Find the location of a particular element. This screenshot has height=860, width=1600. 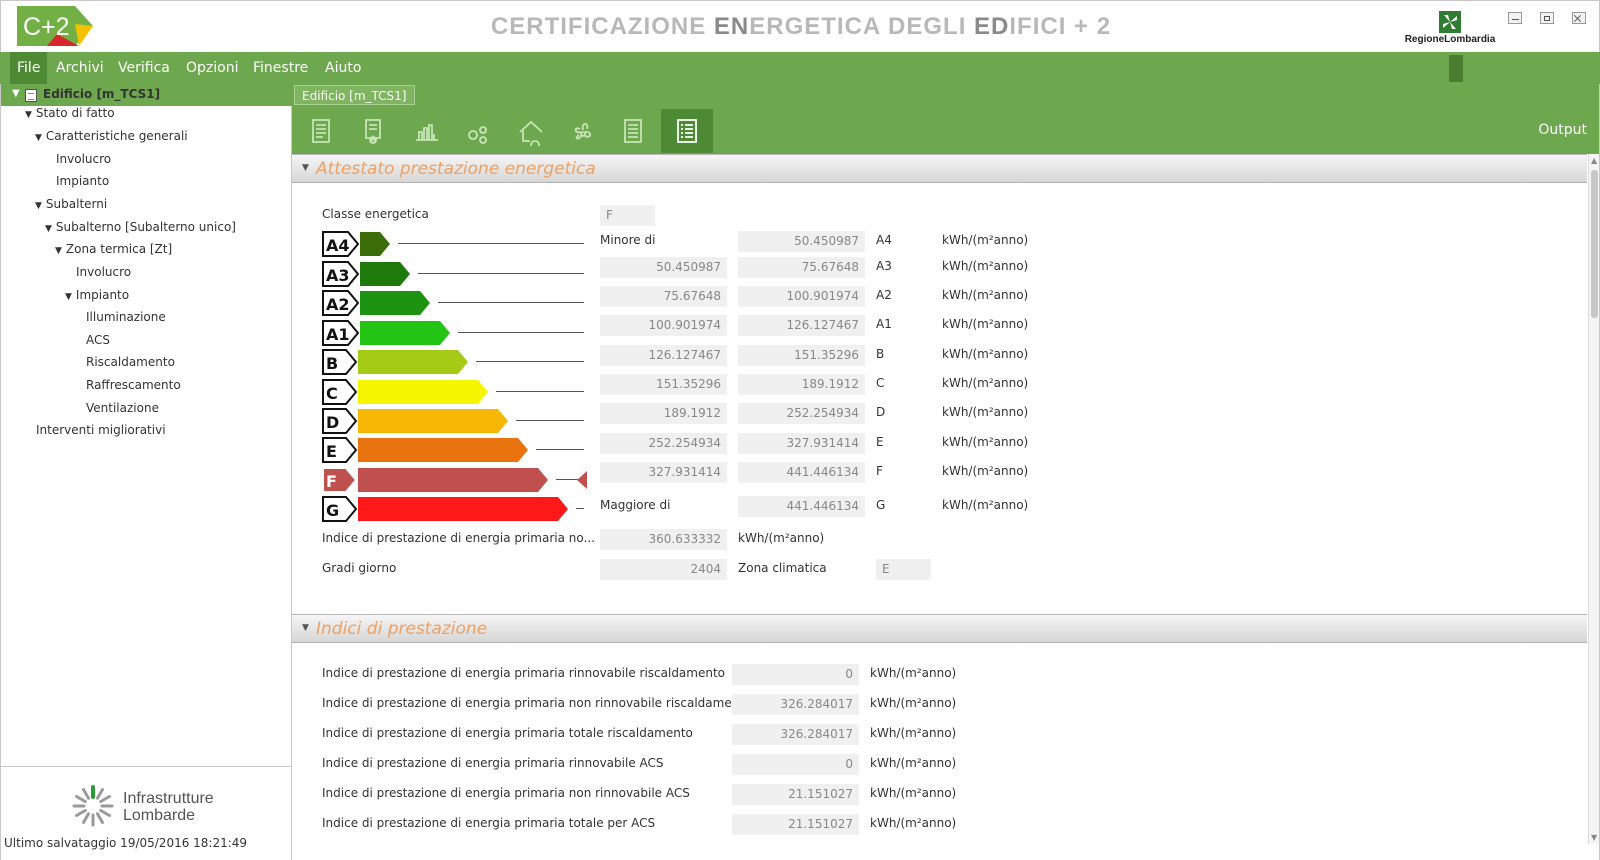

energy-band: B is located at coordinates (454, 362).